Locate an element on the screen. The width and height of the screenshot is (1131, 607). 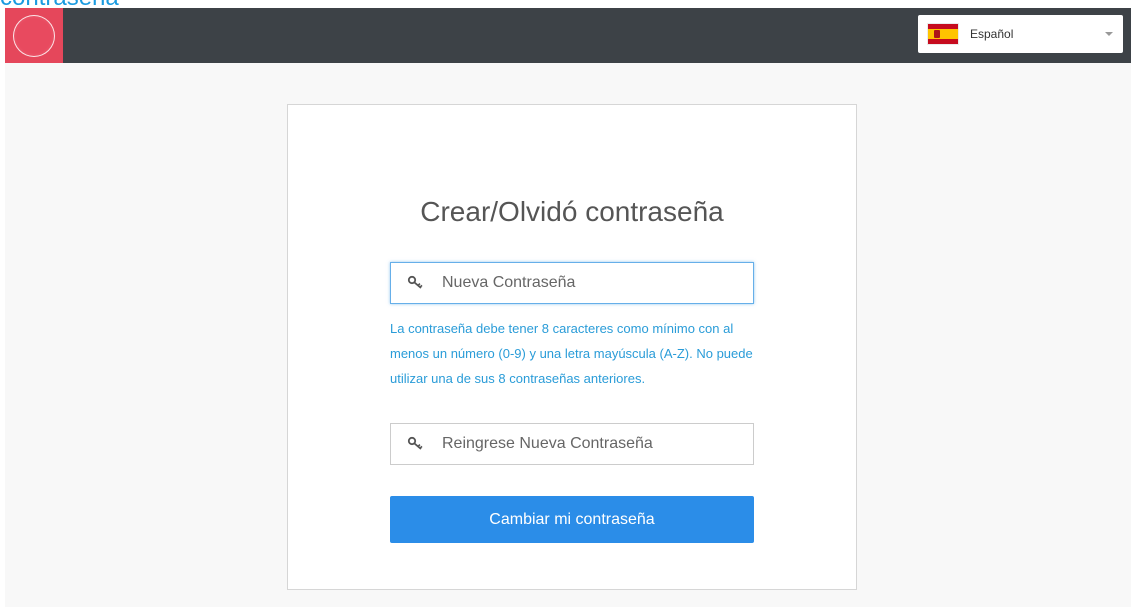
confirm-password-field is located at coordinates (572, 444).